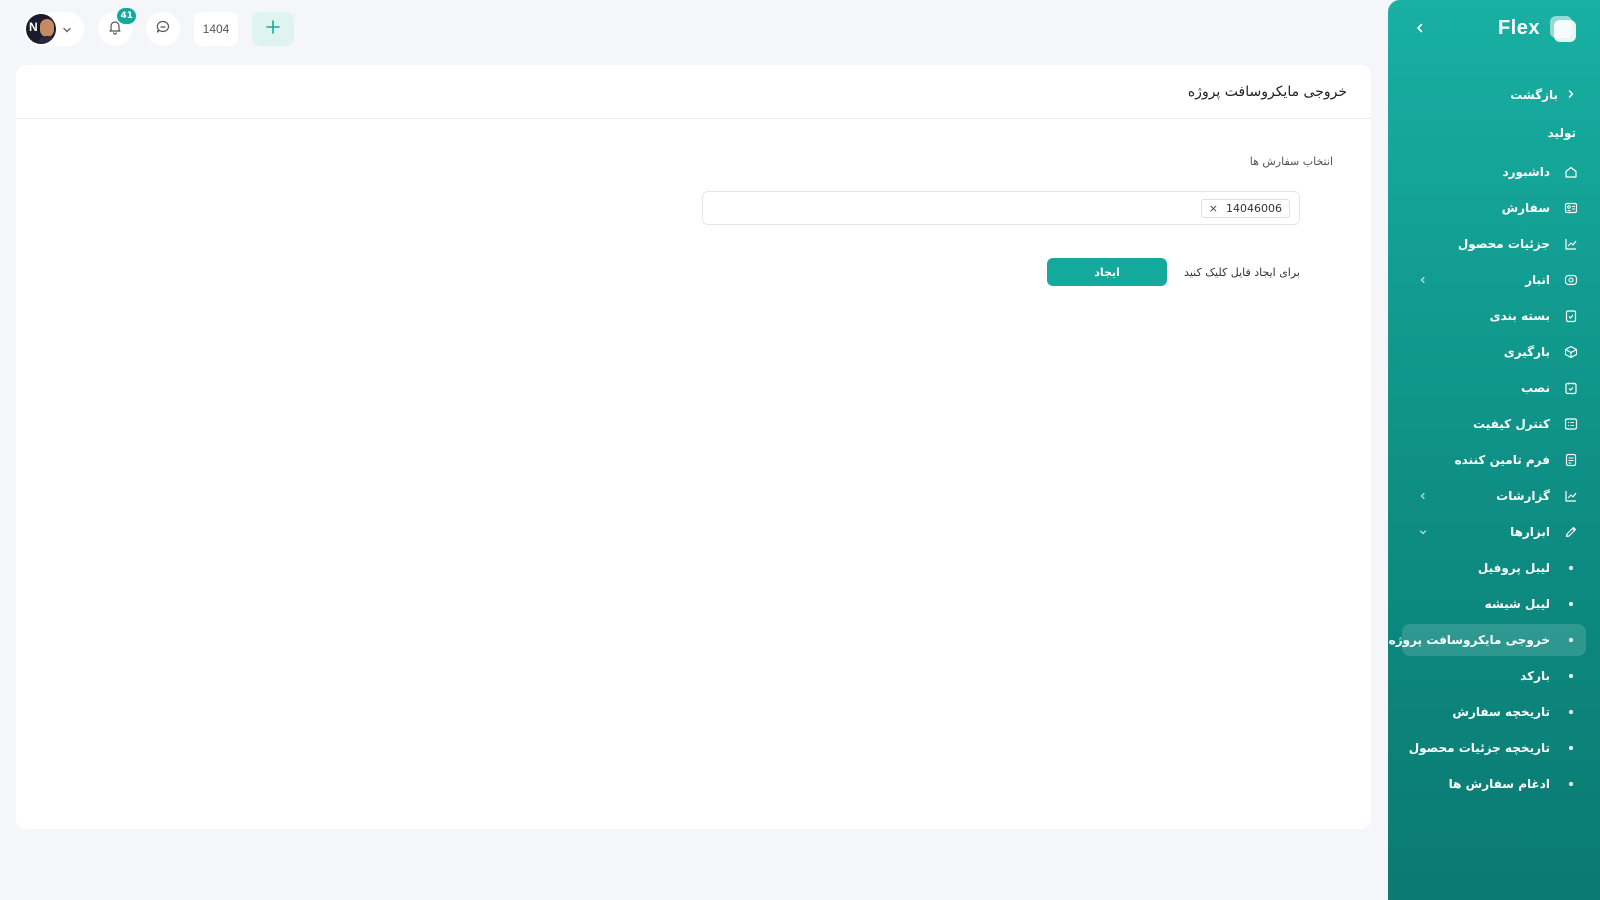  What do you see at coordinates (1503, 244) in the screenshot?
I see `sidebar-item-label: جزئیات محصول` at bounding box center [1503, 244].